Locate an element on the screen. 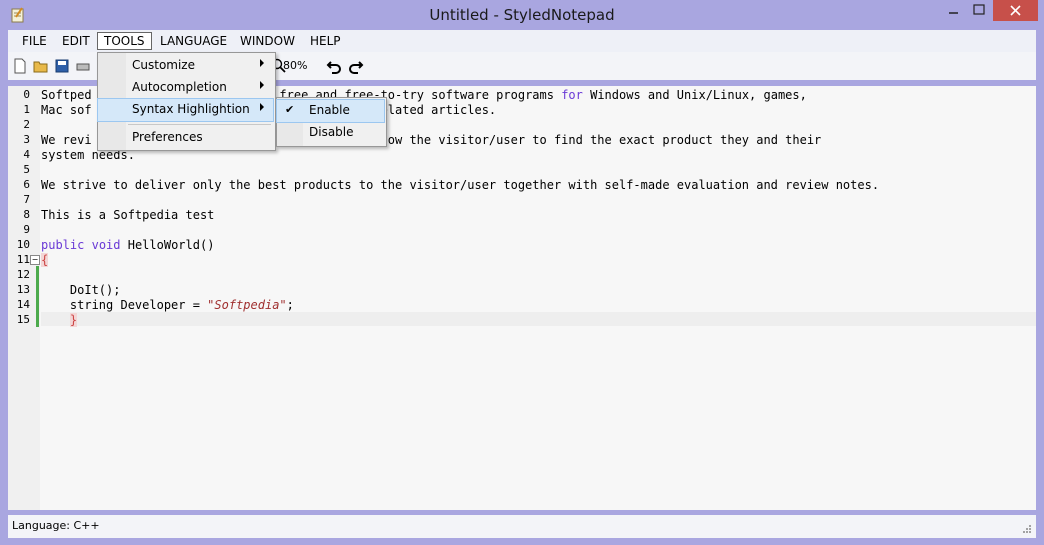 Image resolution: width=1044 pixels, height=545 pixels. menu-item-syntax-highlighting: Syntax Highlightion is located at coordinates (185, 110).